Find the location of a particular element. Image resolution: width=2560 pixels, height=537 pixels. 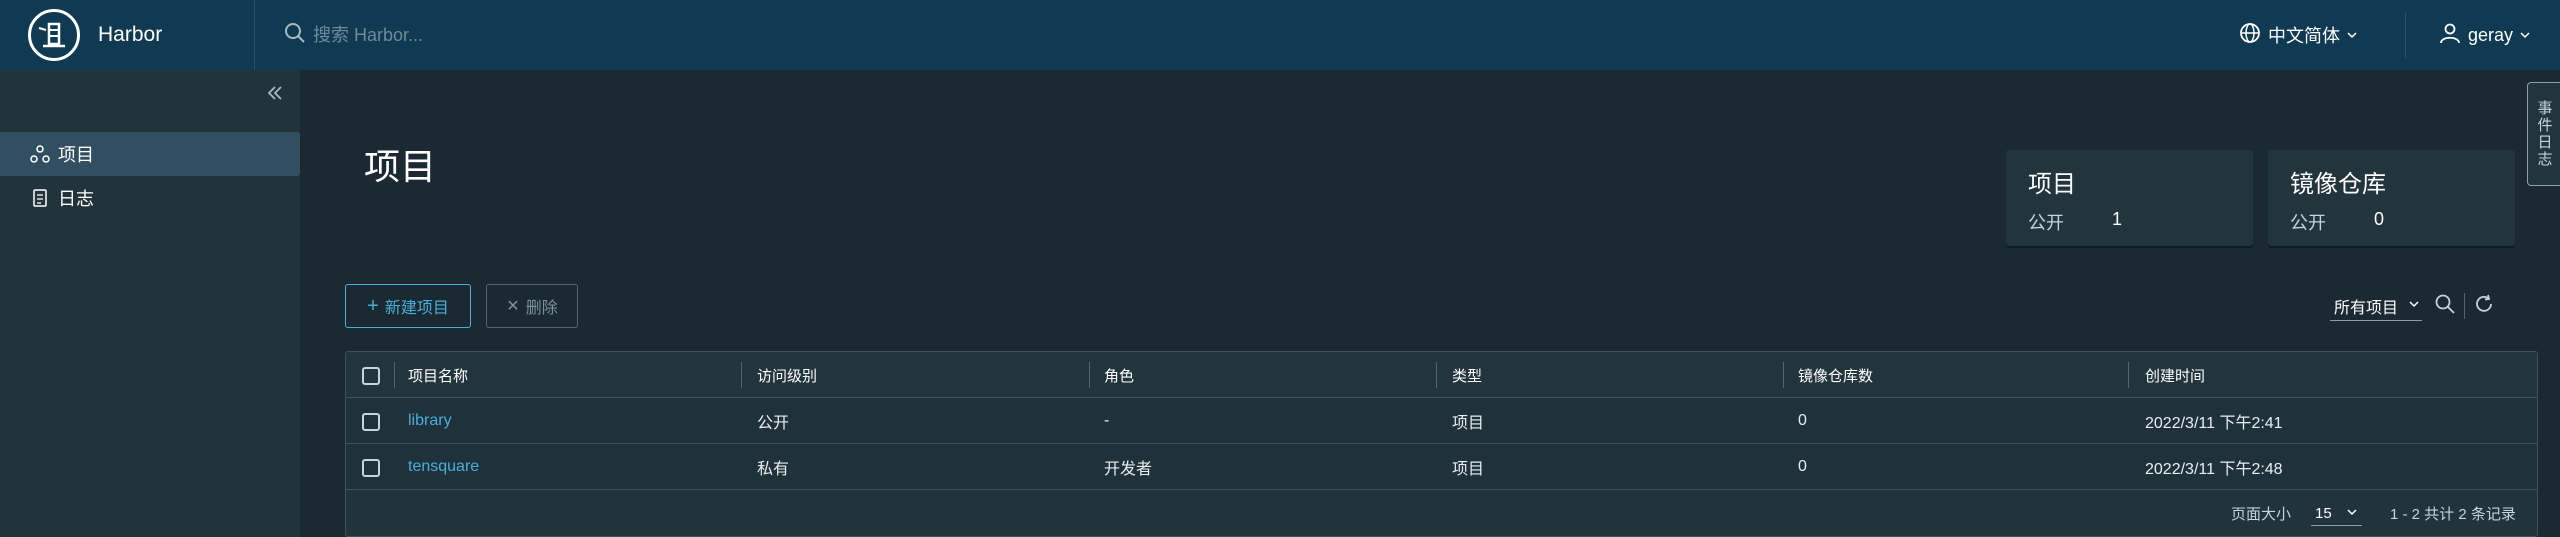

global-search is located at coordinates (493, 35).